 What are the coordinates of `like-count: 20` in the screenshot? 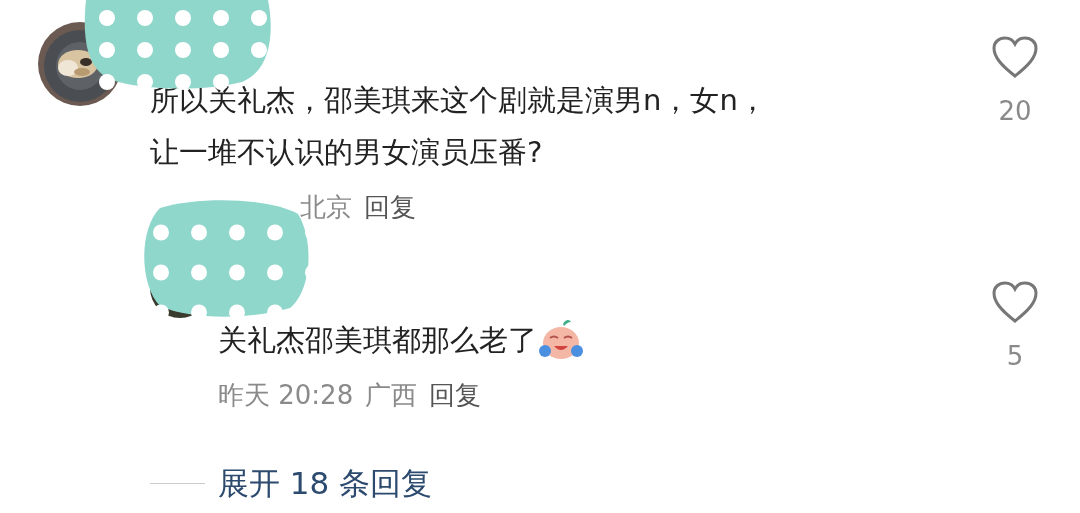 It's located at (1015, 111).